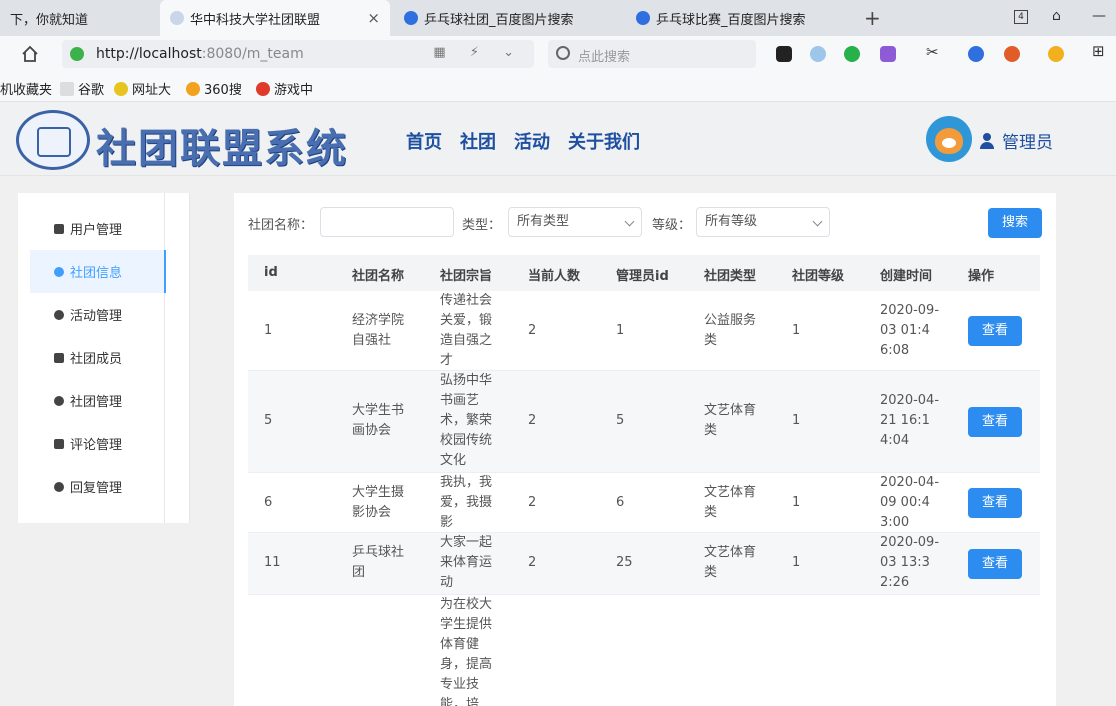 The image size is (1116, 706). What do you see at coordinates (98, 486) in the screenshot?
I see `sidebar-item-replies: 回复管理` at bounding box center [98, 486].